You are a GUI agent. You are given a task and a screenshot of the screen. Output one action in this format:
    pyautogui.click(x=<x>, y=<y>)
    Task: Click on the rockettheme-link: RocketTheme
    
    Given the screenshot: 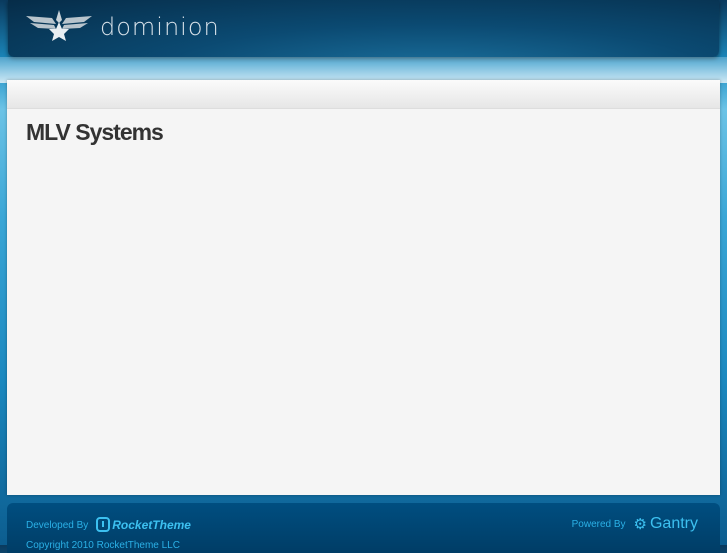 What is the action you would take?
    pyautogui.click(x=143, y=525)
    